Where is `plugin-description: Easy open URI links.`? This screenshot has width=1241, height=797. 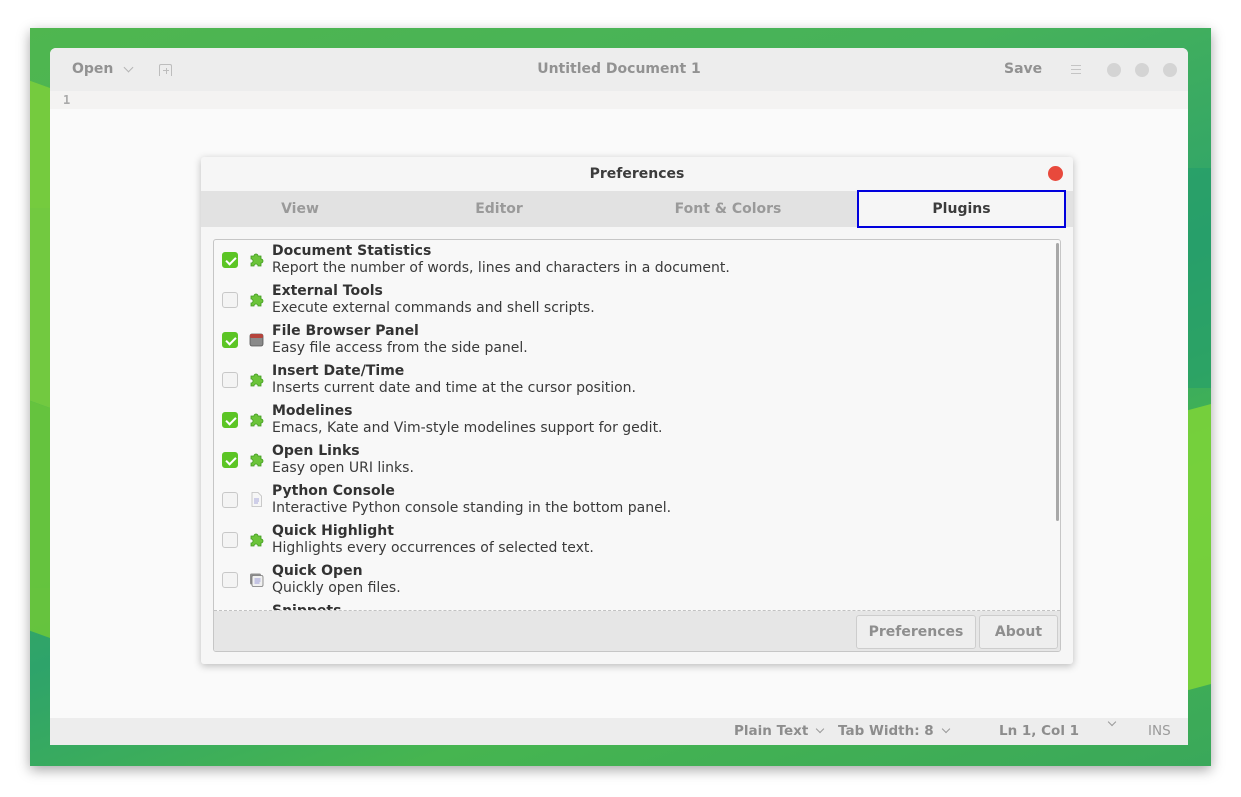 plugin-description: Easy open URI links. is located at coordinates (343, 468).